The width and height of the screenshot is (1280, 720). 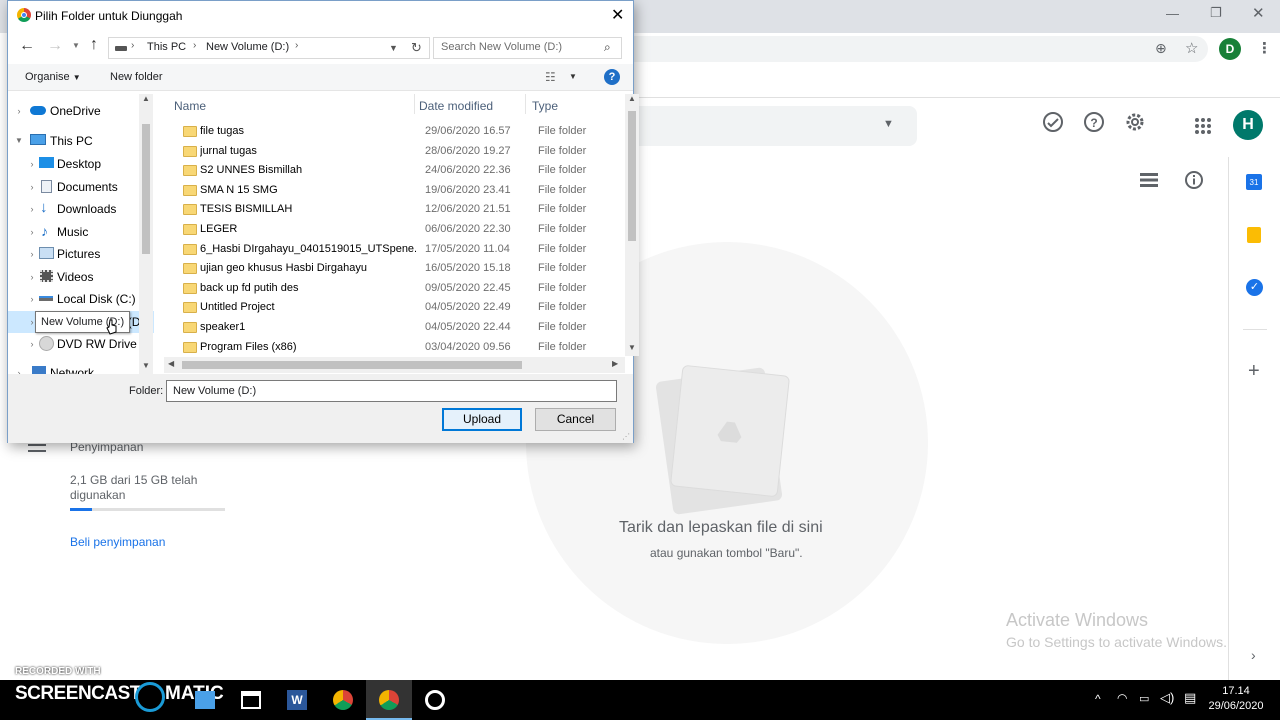 I want to click on file-row: file tugas 29/06/2020 16.57 File folder, so click(x=394, y=132).